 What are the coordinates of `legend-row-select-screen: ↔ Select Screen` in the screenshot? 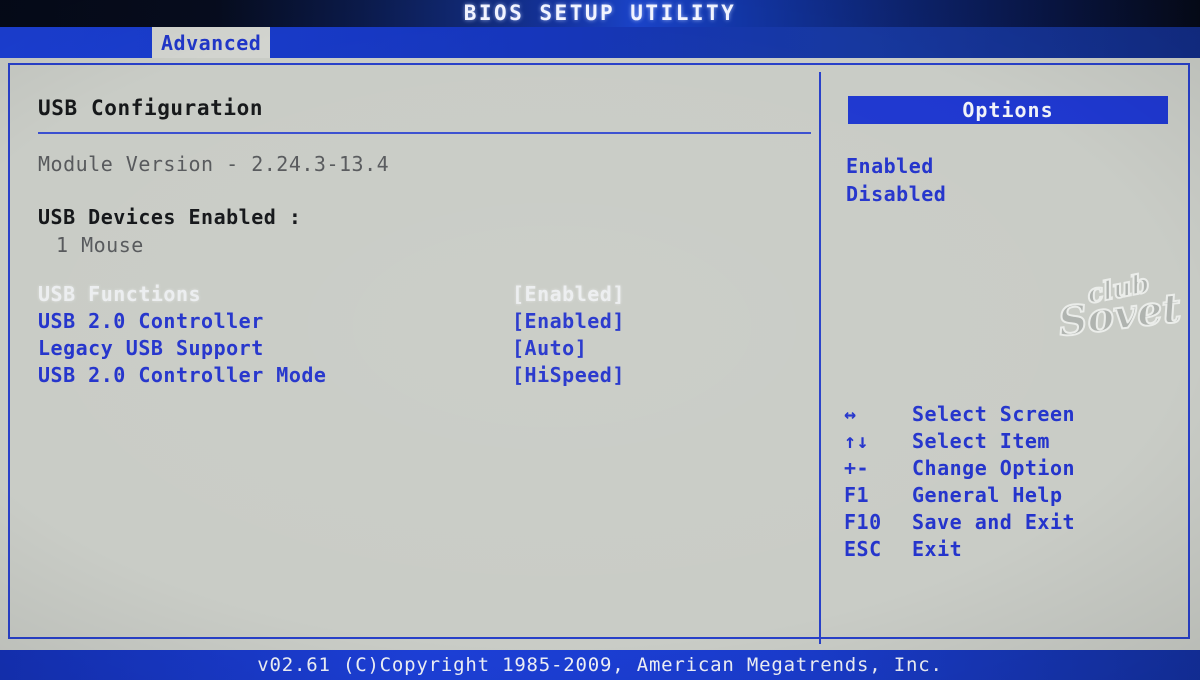 It's located at (1009, 413).